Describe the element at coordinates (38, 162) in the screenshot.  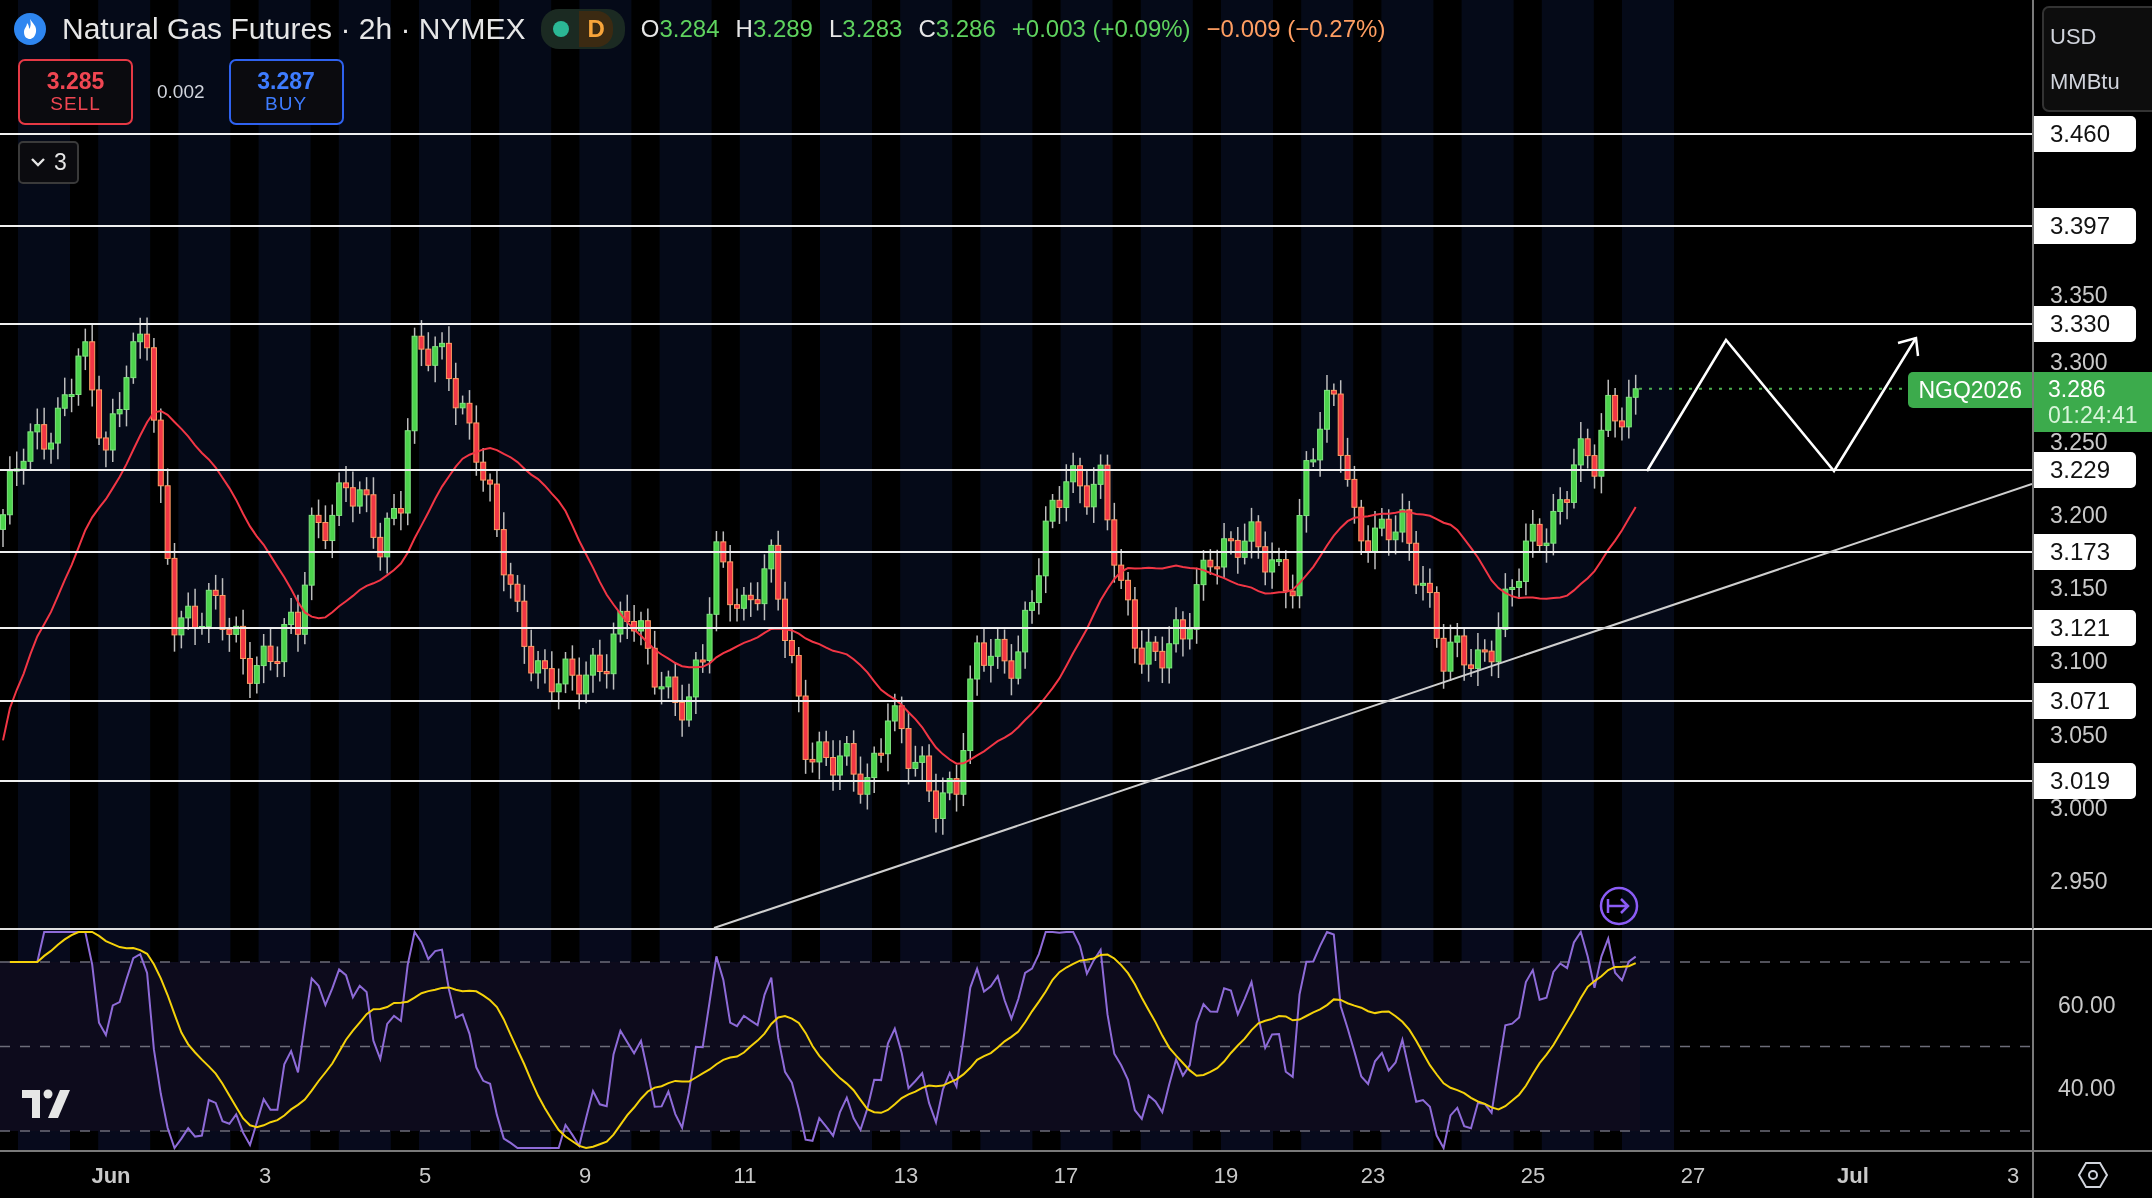
I see `chevron-down-icon` at that location.